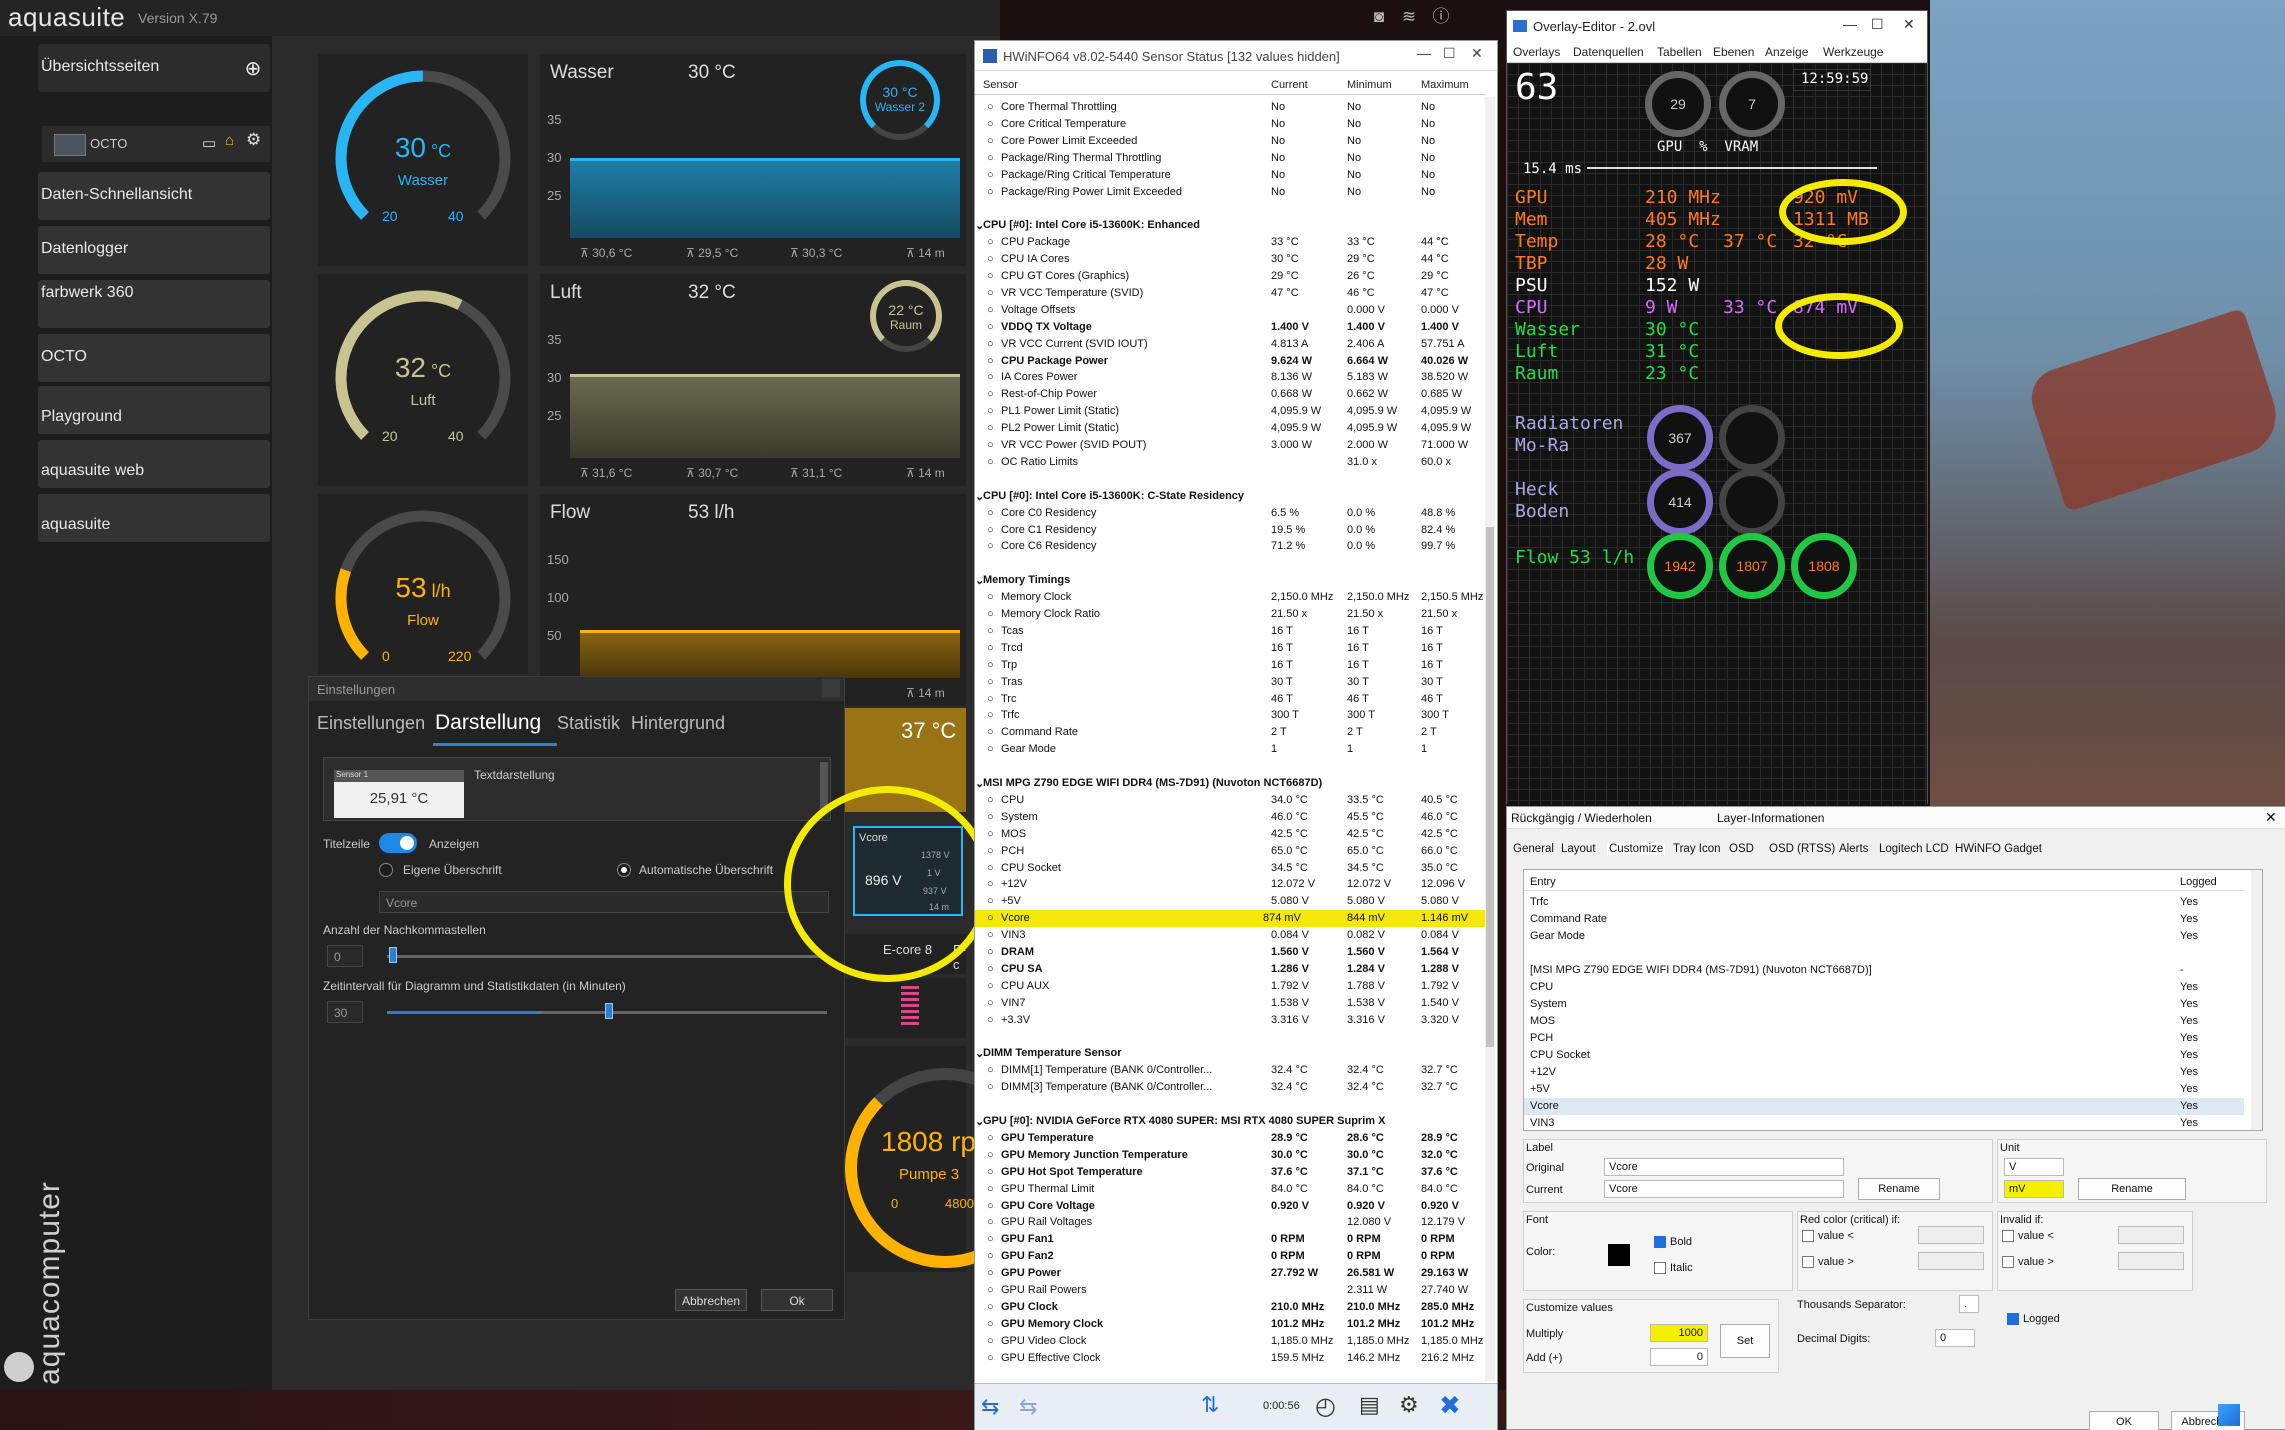  Describe the element at coordinates (1660, 1242) in the screenshot. I see `bold-checkbox` at that location.